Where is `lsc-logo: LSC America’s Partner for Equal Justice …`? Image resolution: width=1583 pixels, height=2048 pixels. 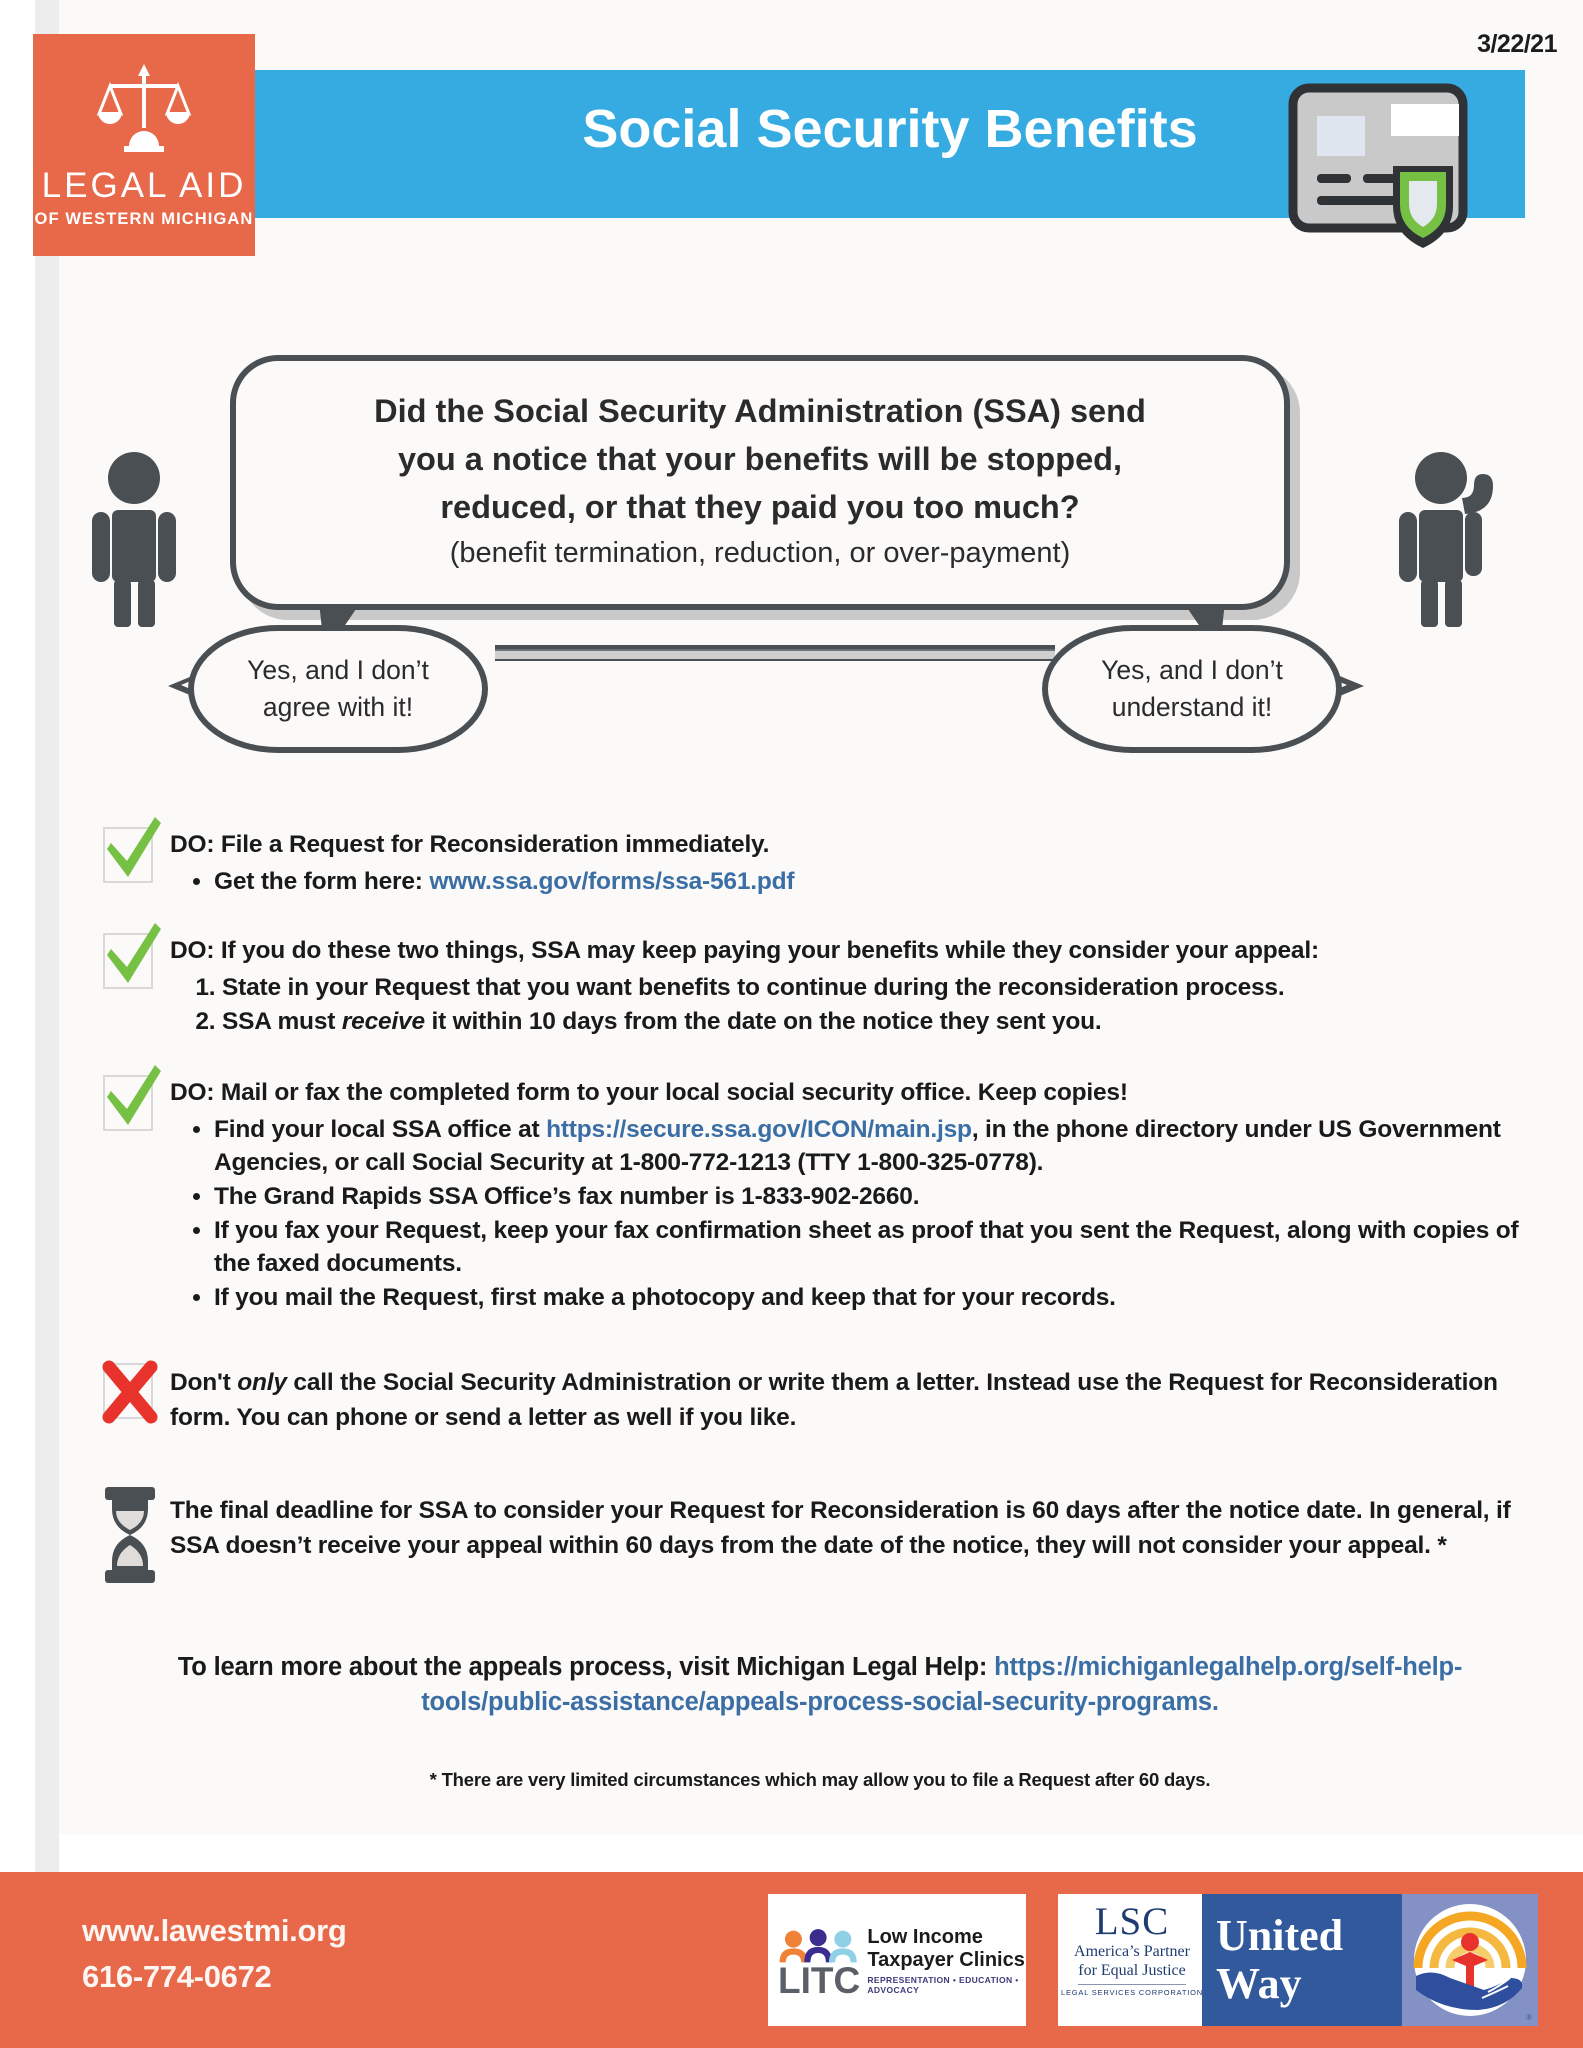 lsc-logo: LSC America’s Partner for Equal Justice … is located at coordinates (1132, 1960).